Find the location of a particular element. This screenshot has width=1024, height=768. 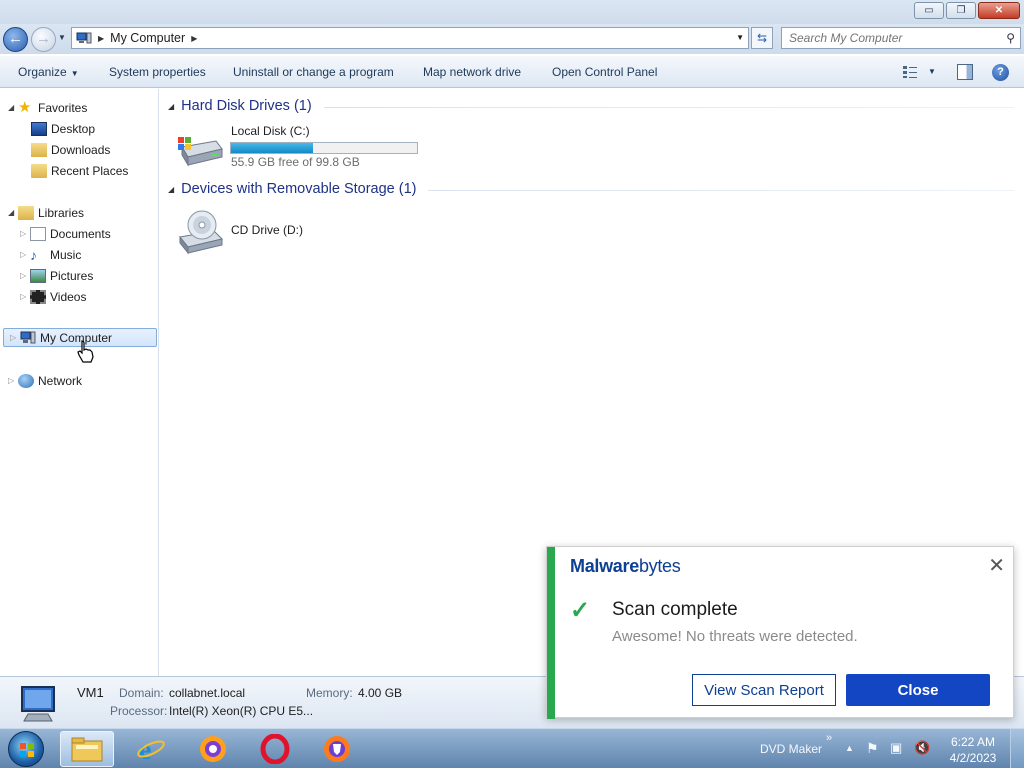

group-header-removable-storage: ◢ Devices with Removable Storage (1) is located at coordinates (292, 189).